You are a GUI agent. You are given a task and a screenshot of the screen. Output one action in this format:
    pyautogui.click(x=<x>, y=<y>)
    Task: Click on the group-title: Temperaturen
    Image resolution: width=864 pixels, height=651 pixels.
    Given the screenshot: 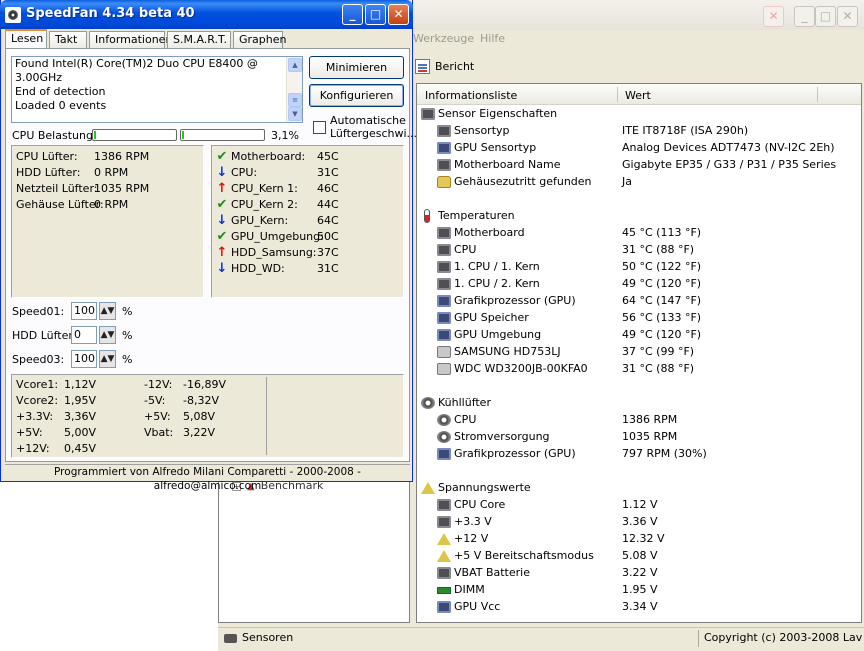 What is the action you would take?
    pyautogui.click(x=476, y=215)
    